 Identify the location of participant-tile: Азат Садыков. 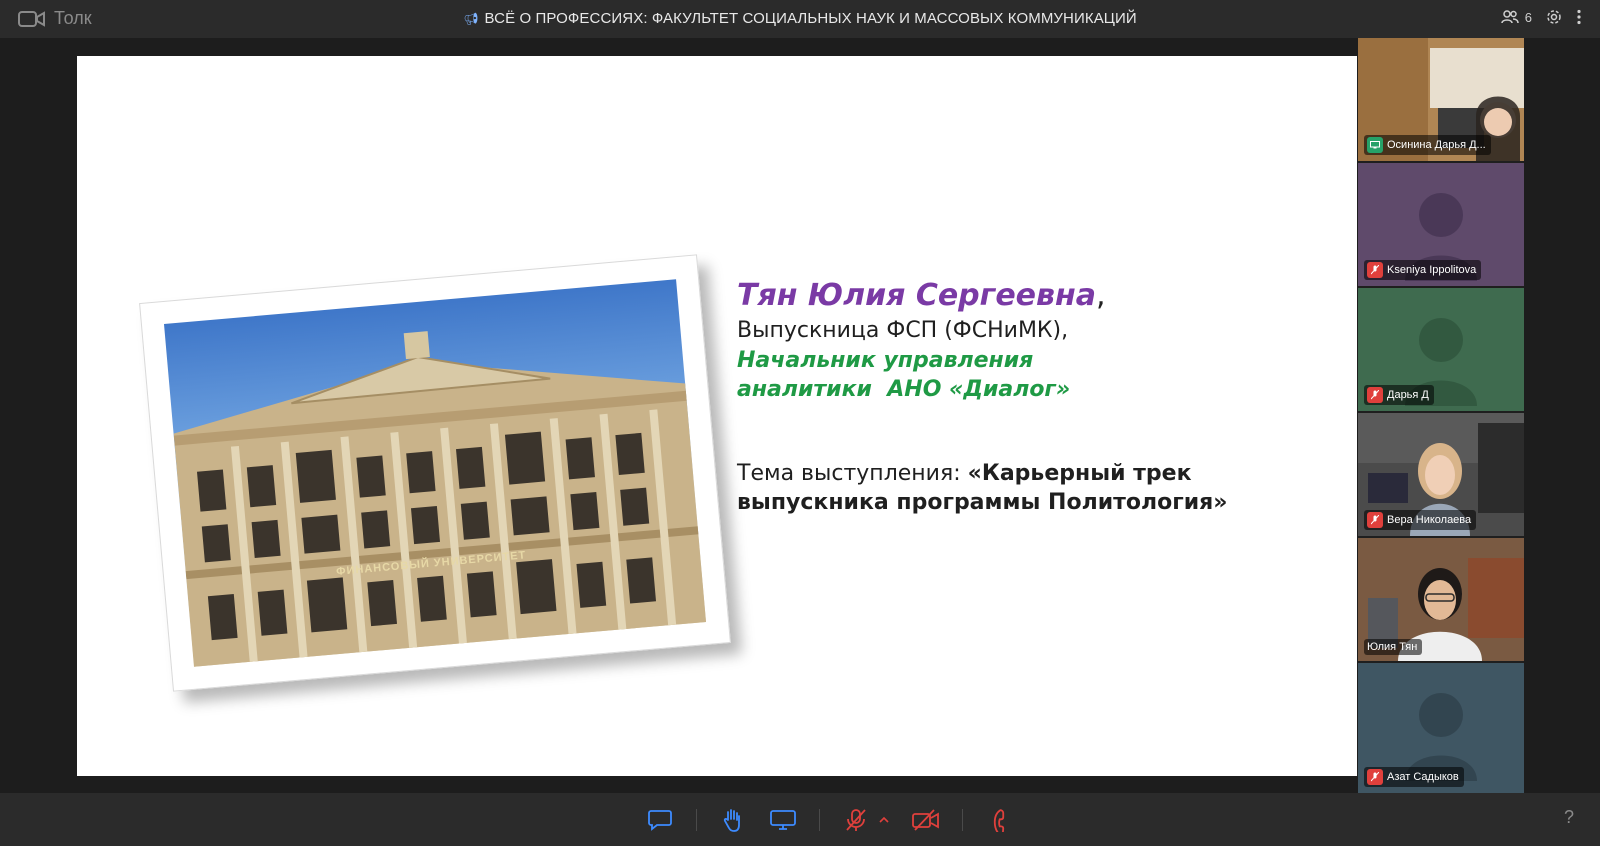
(1441, 728).